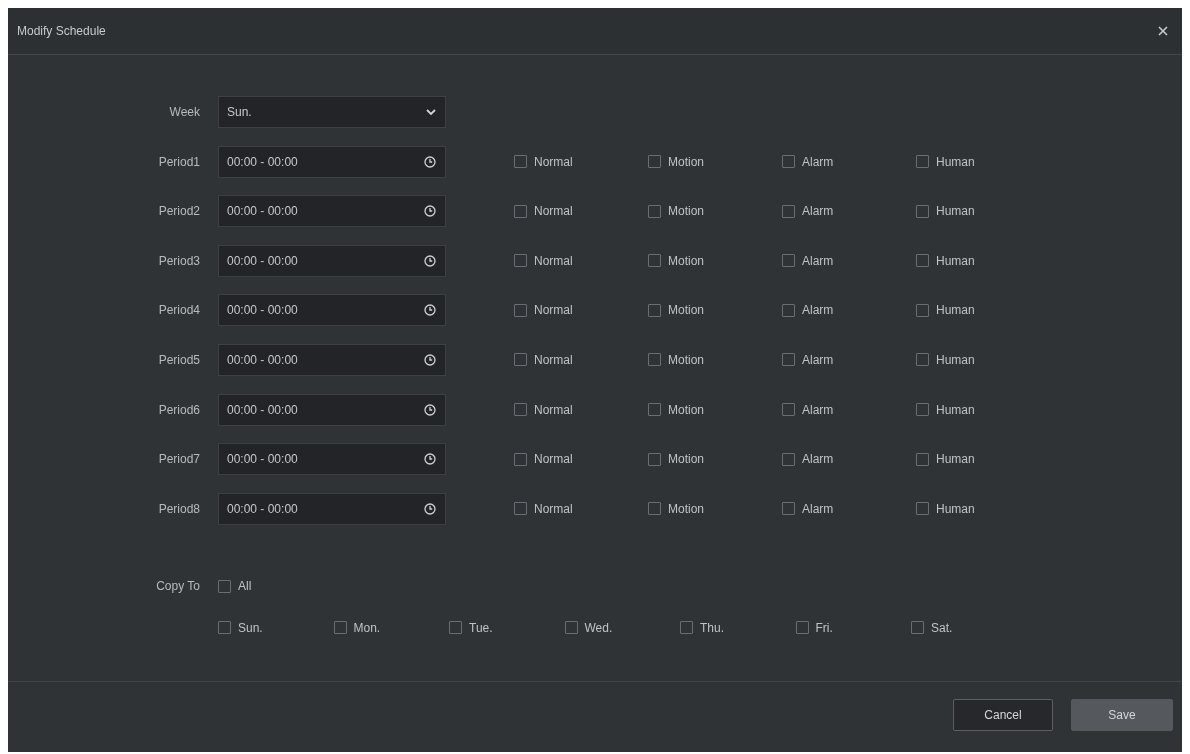  What do you see at coordinates (178, 211) in the screenshot?
I see `period-label: Period2` at bounding box center [178, 211].